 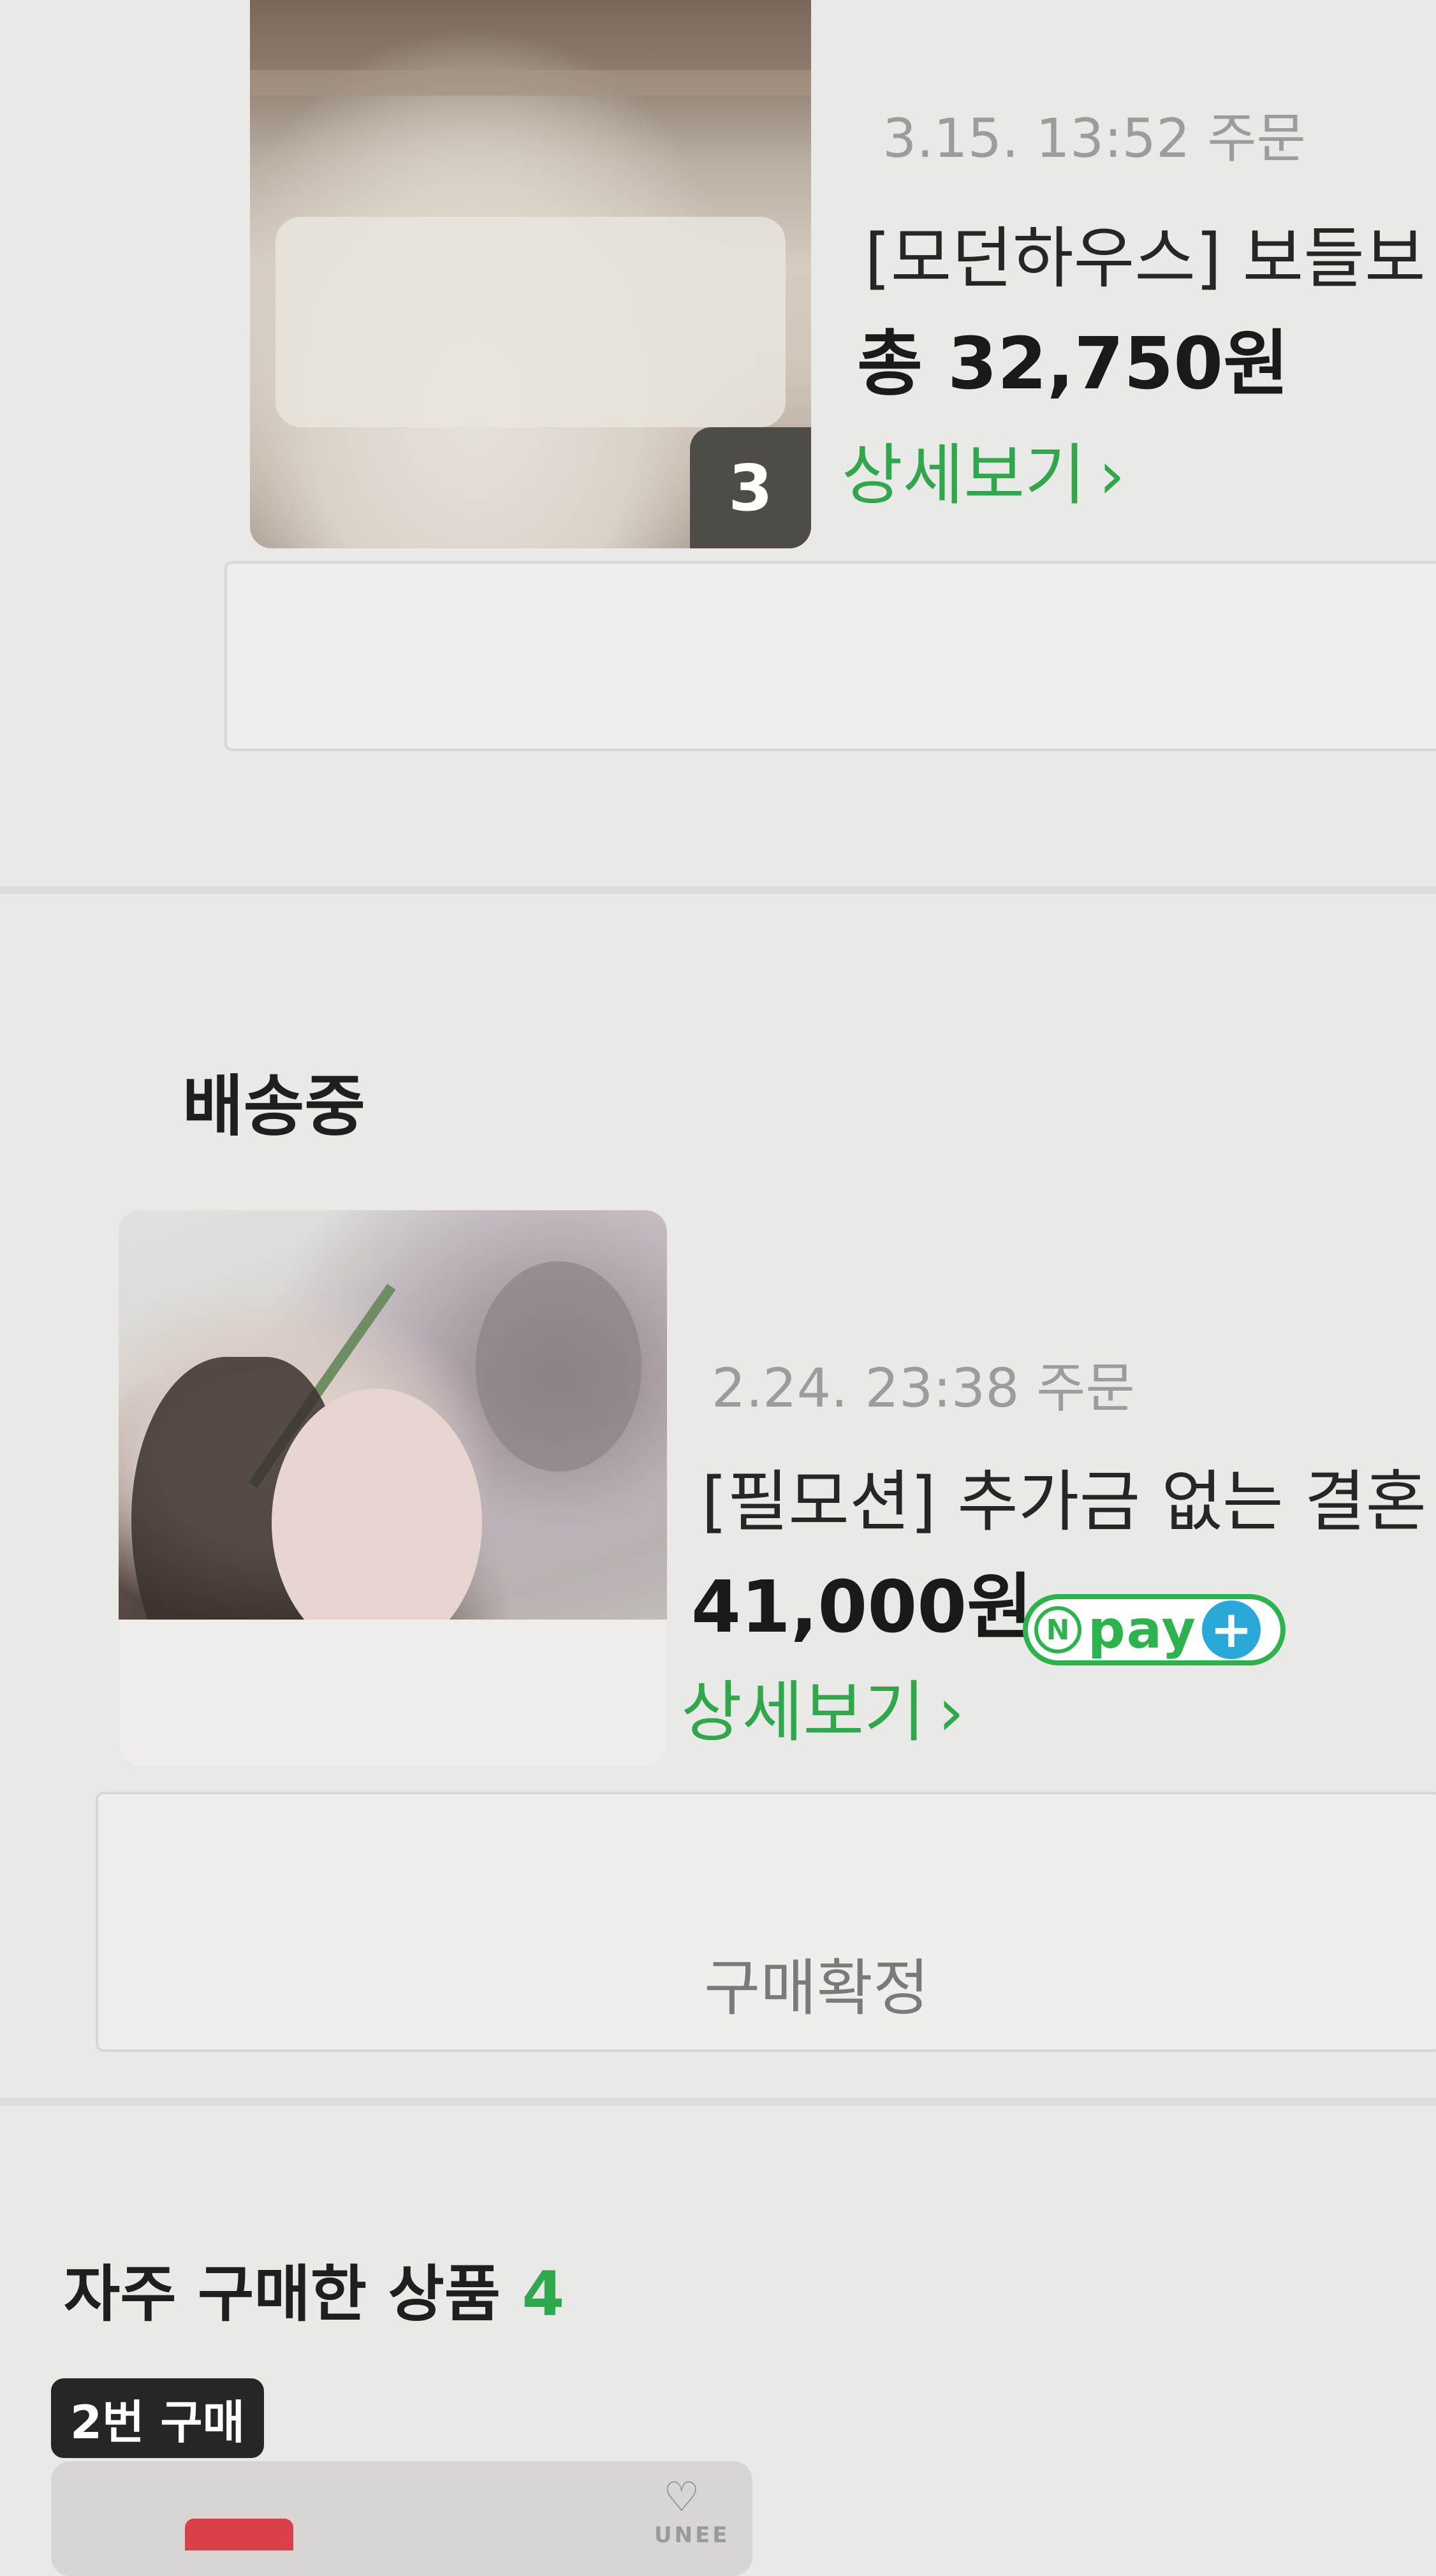 I want to click on frequent-products-title: 자주 구매한 상품 4, so click(x=314, y=2288).